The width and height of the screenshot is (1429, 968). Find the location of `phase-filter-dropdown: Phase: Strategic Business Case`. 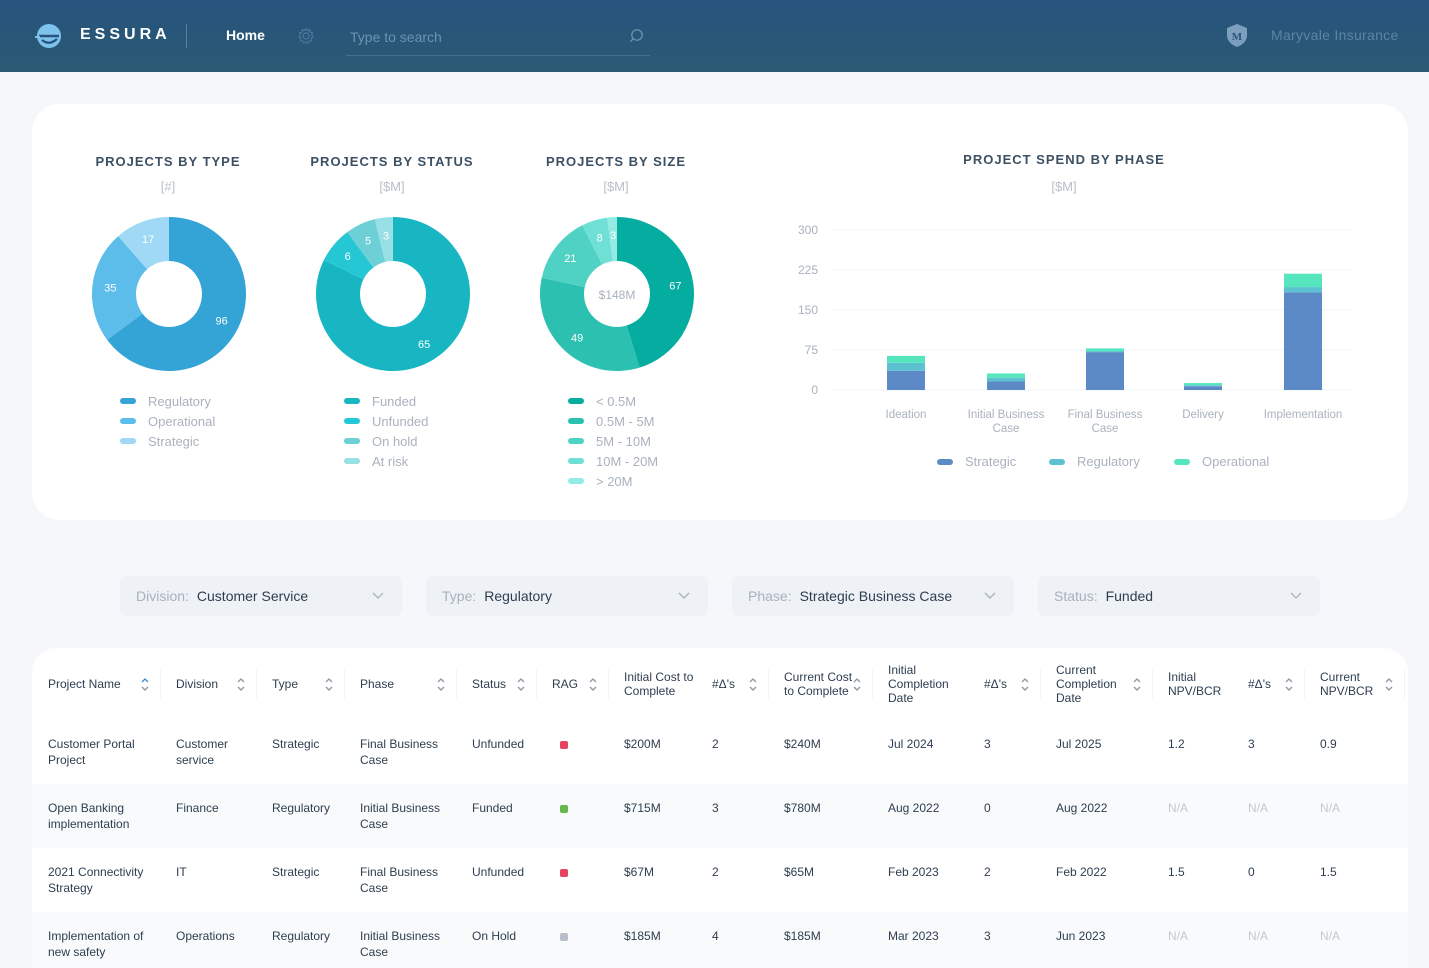

phase-filter-dropdown: Phase: Strategic Business Case is located at coordinates (873, 596).